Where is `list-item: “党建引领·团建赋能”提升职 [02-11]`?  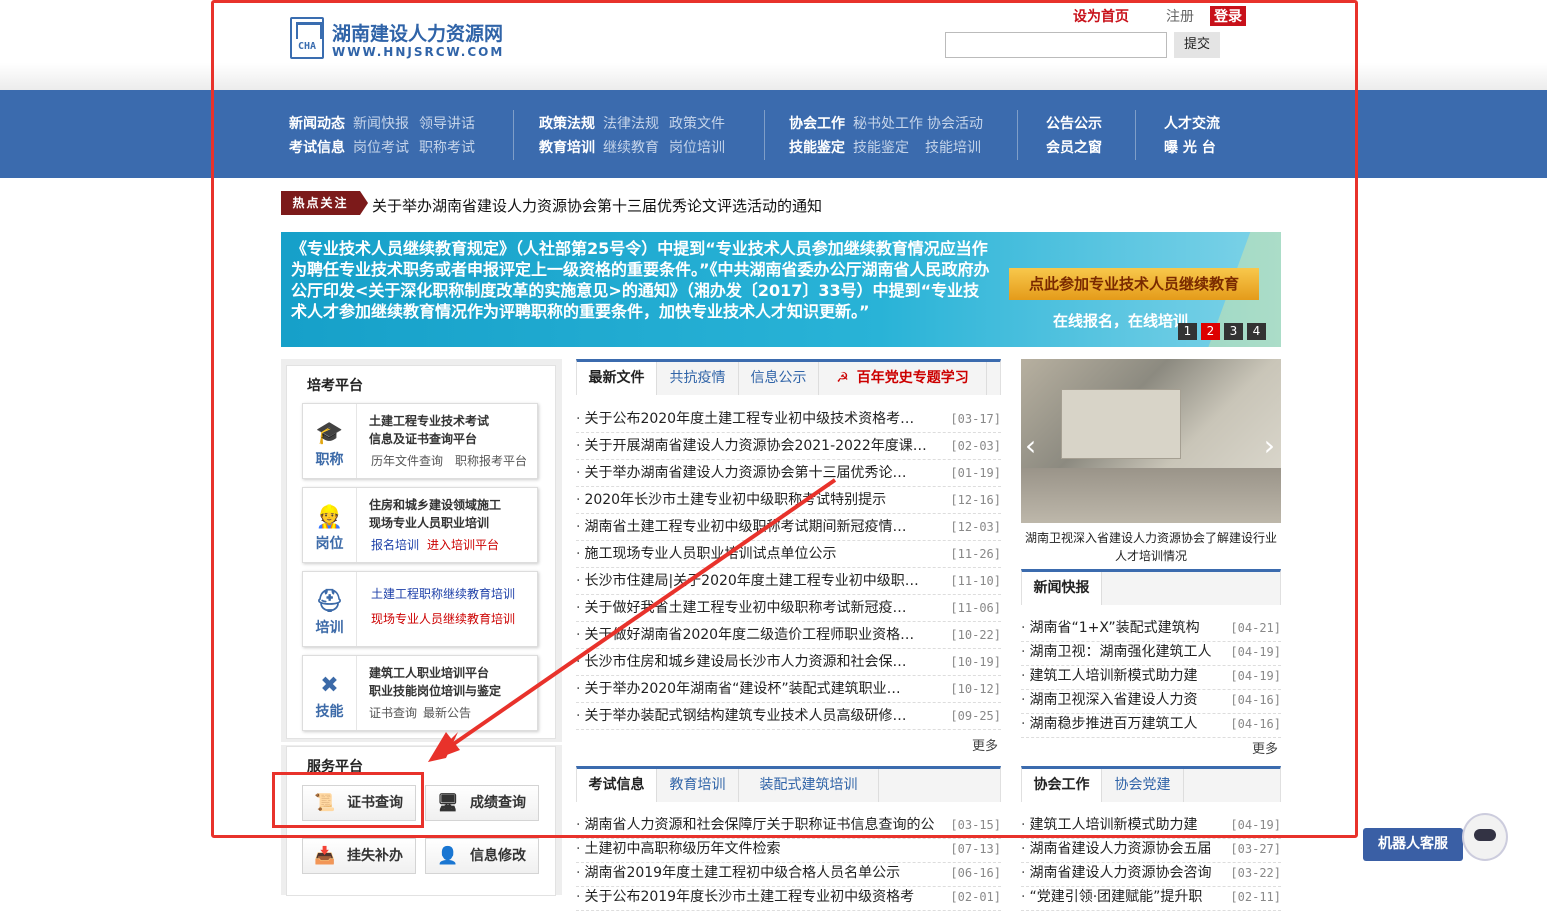 list-item: “党建引领·团建赋能”提升职 [02-11] is located at coordinates (1151, 897).